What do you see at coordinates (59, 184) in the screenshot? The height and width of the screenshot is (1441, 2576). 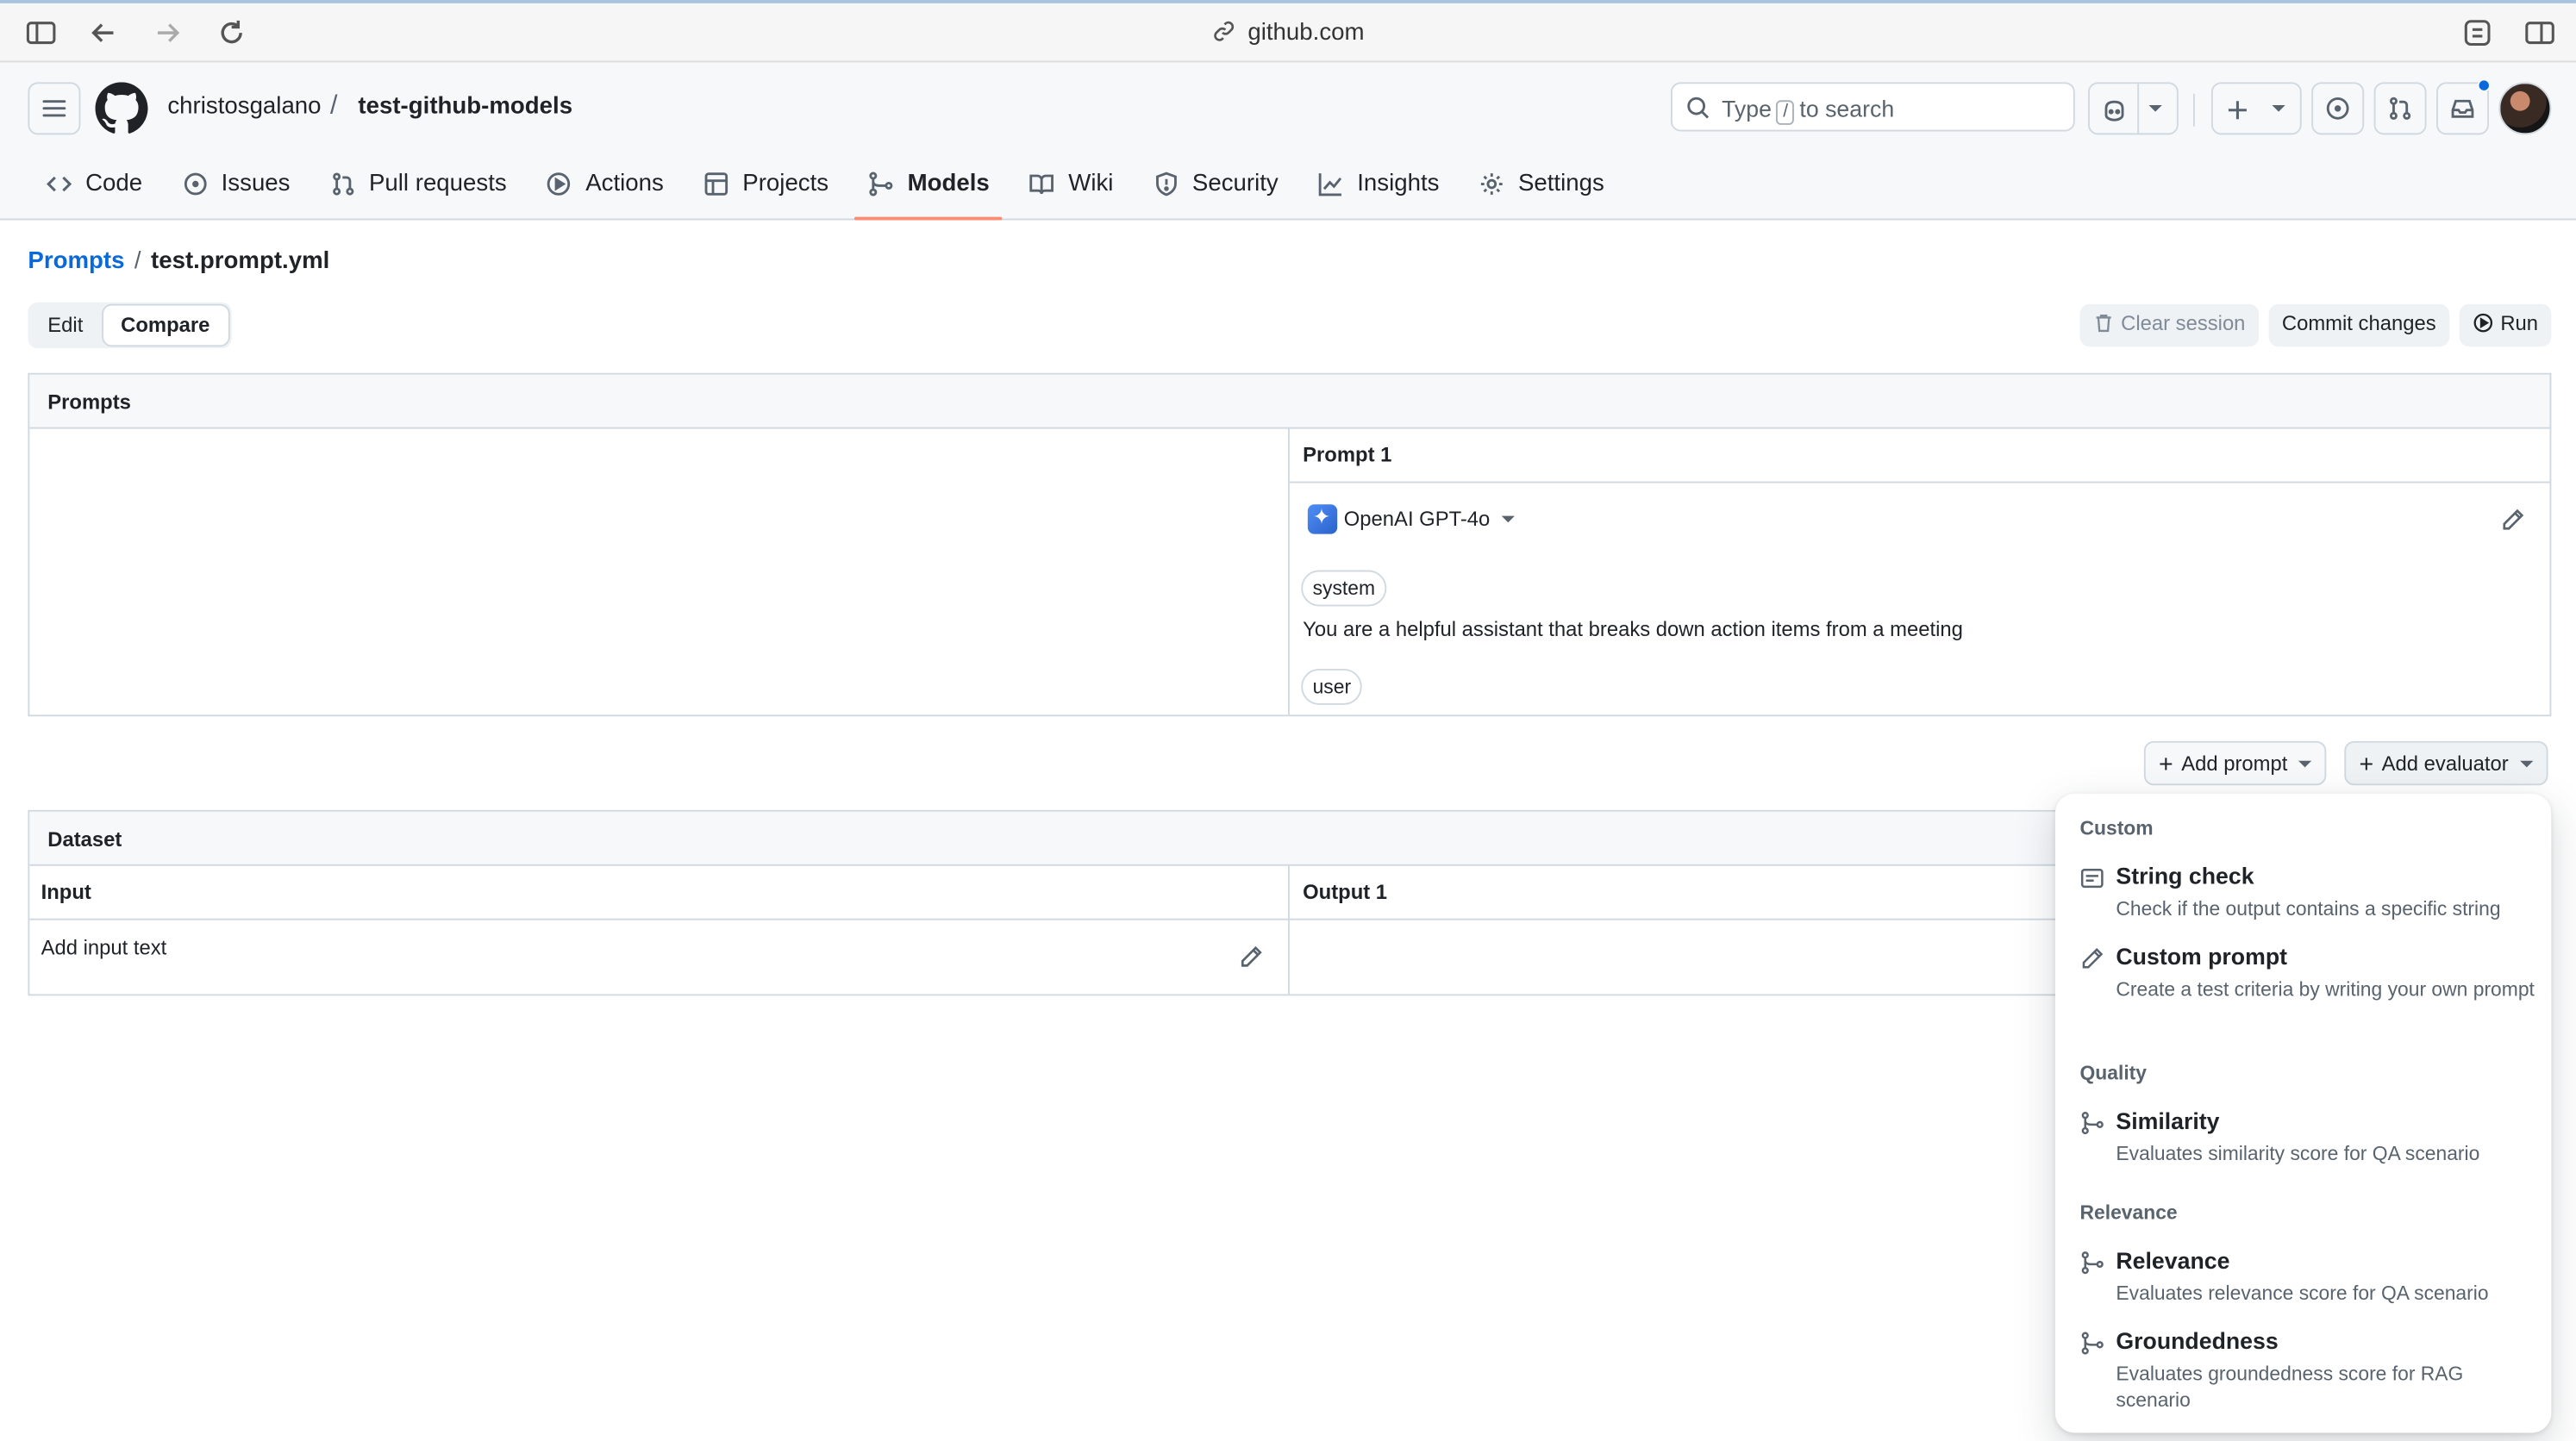 I see `code-icon` at bounding box center [59, 184].